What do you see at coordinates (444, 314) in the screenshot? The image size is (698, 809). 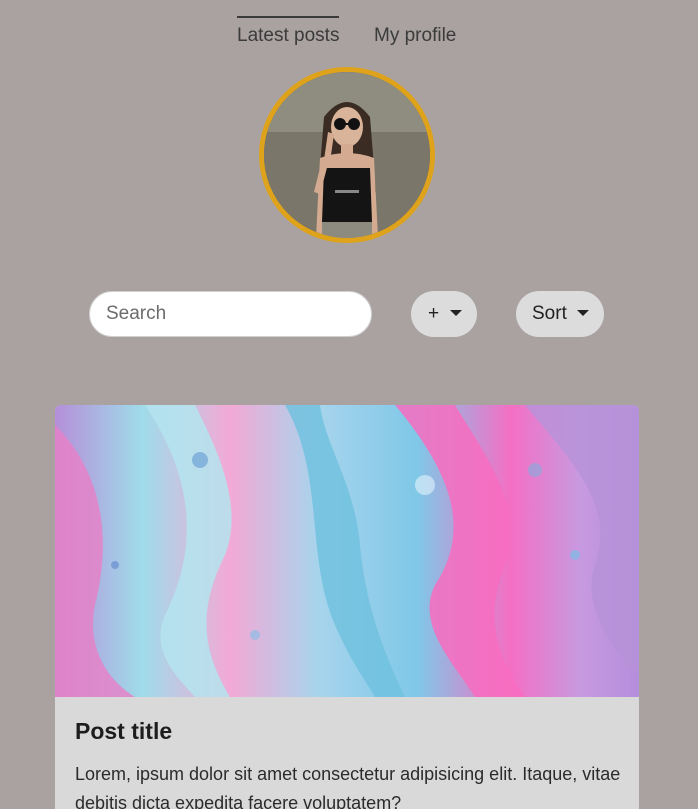 I see `add-dropdown-button: +` at bounding box center [444, 314].